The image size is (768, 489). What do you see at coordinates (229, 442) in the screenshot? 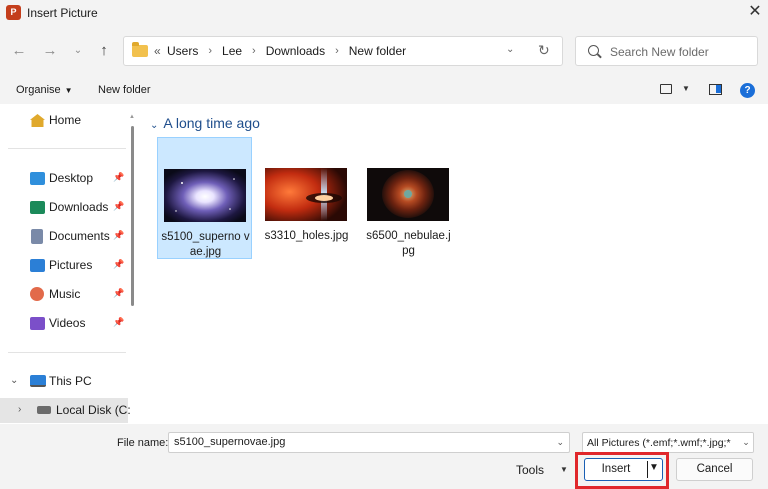
I see `file-name-field: s5100_supernovae.jpg` at bounding box center [229, 442].